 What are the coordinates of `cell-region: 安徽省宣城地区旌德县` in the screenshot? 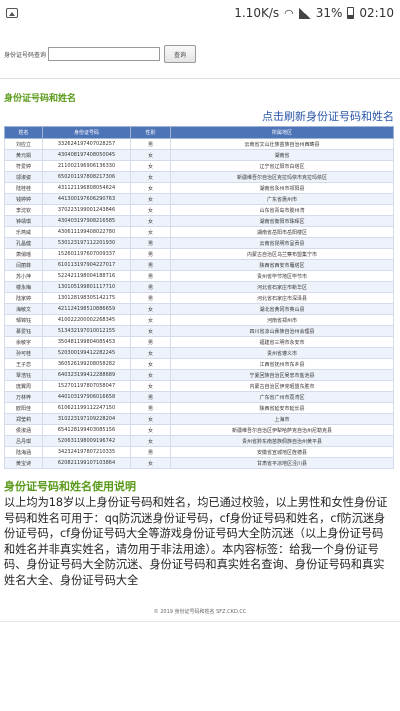 It's located at (282, 452).